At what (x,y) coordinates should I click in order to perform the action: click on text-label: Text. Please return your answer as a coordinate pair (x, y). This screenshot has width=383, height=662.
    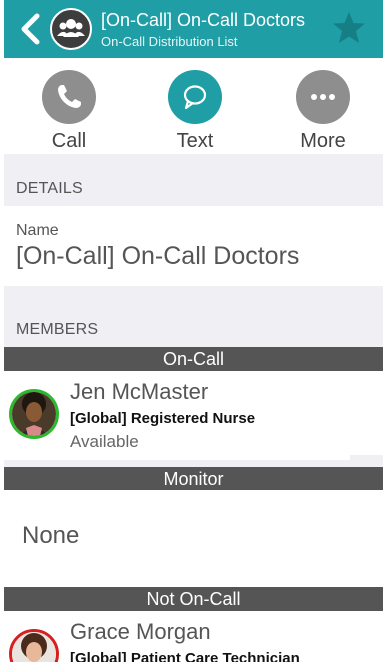
    Looking at the image, I should click on (195, 141).